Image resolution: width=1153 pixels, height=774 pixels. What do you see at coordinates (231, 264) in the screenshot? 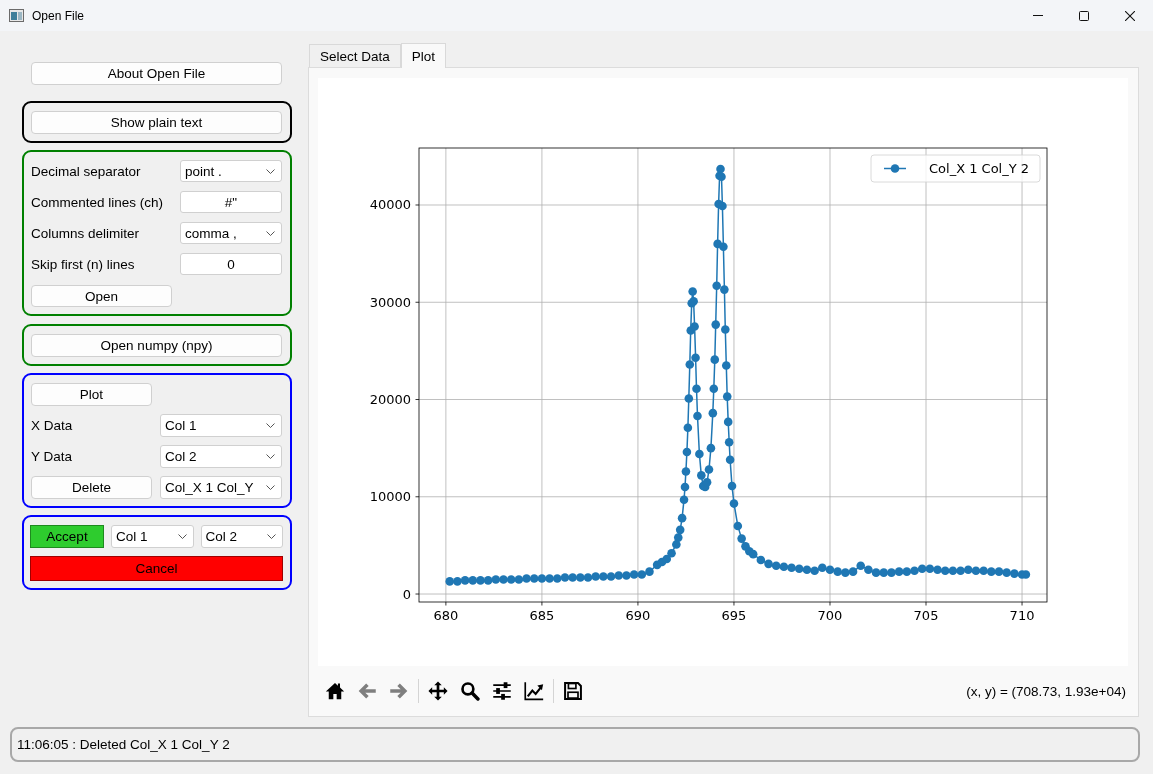
I see `text-field: 0` at bounding box center [231, 264].